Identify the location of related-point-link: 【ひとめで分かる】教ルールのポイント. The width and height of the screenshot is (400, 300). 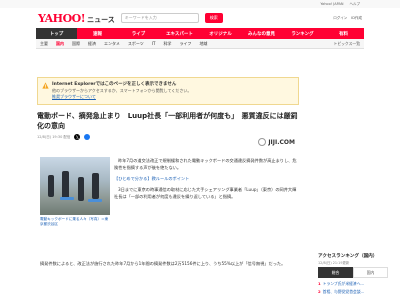
(205, 178).